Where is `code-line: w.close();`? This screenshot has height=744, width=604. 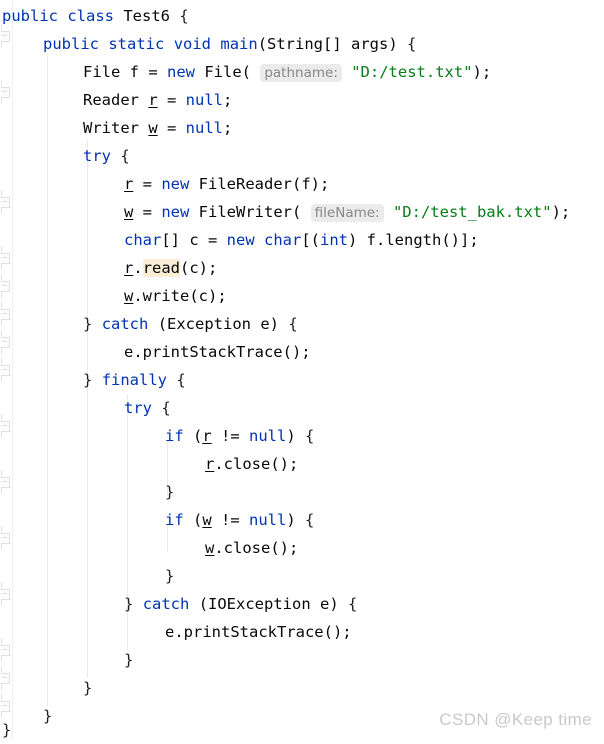 code-line: w.close(); is located at coordinates (149, 548).